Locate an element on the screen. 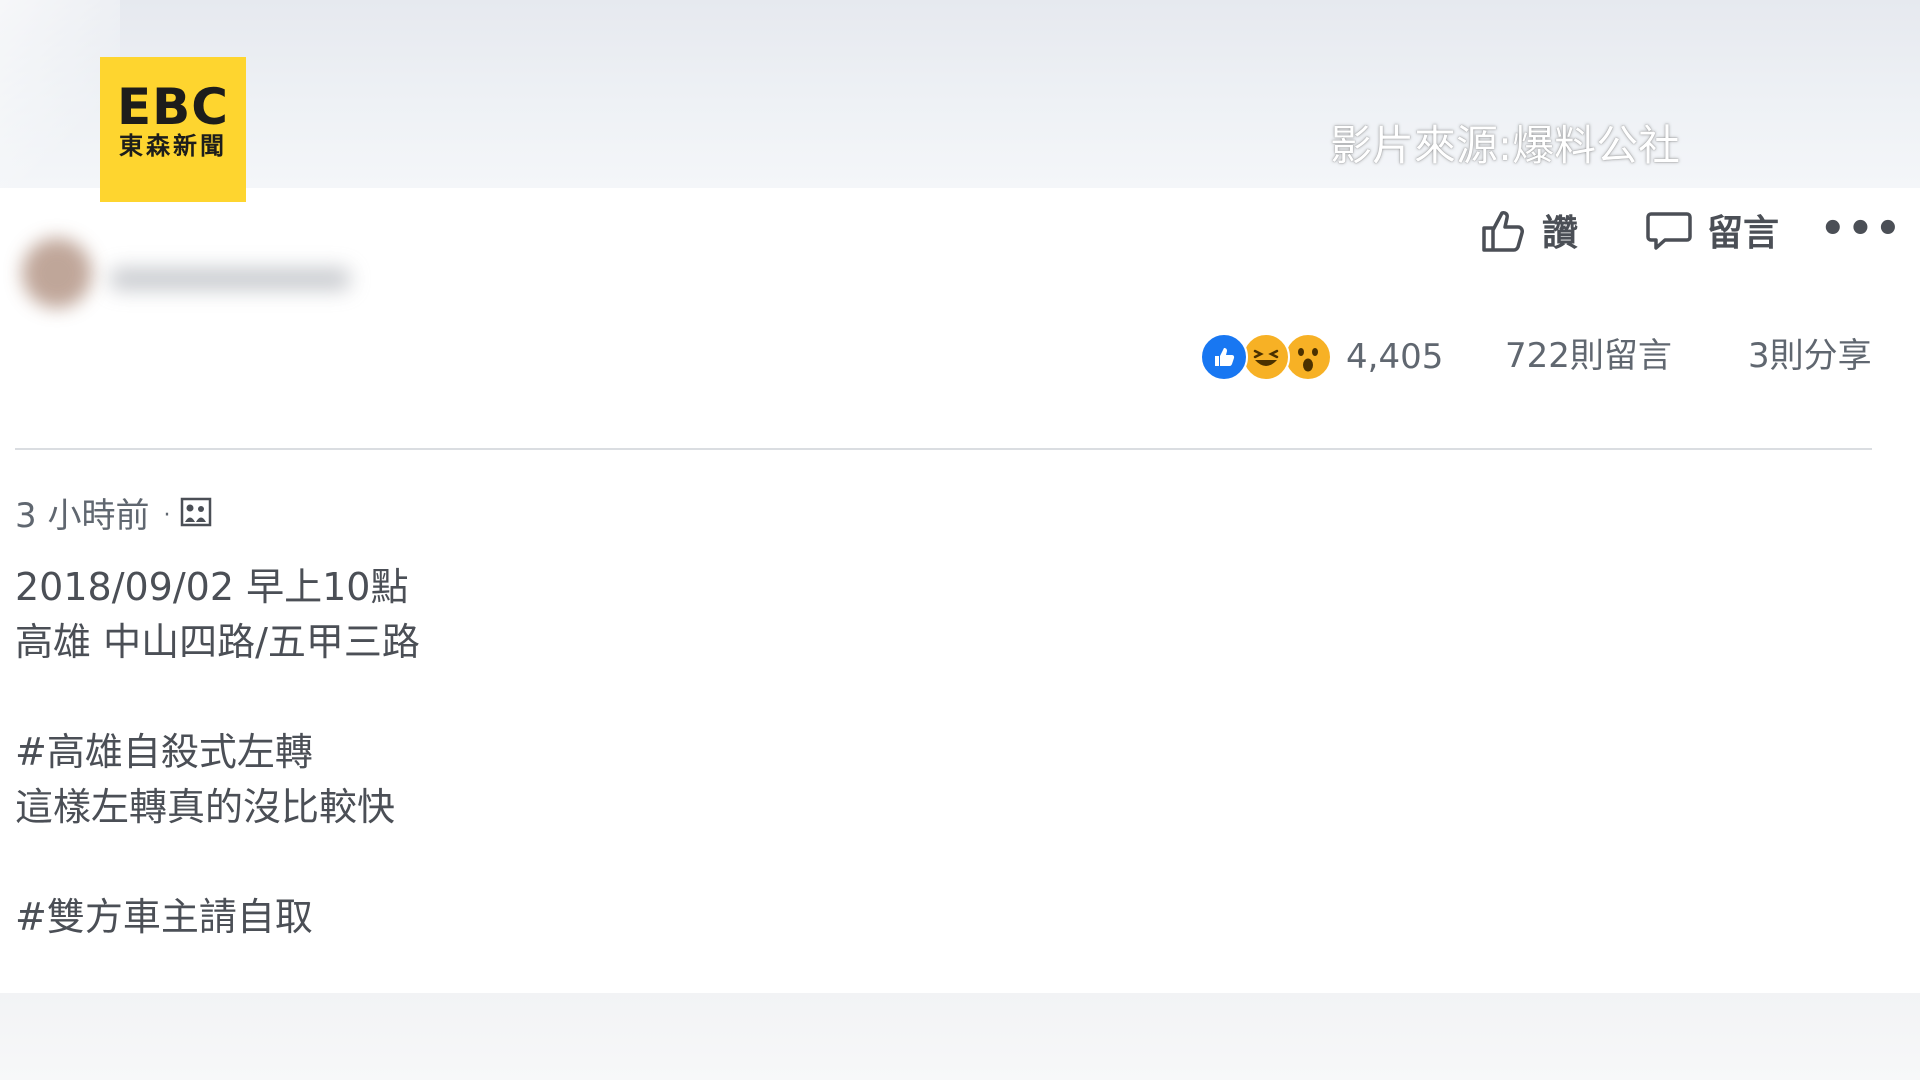 The image size is (1920, 1080). comment-button: 留言 is located at coordinates (1712, 230).